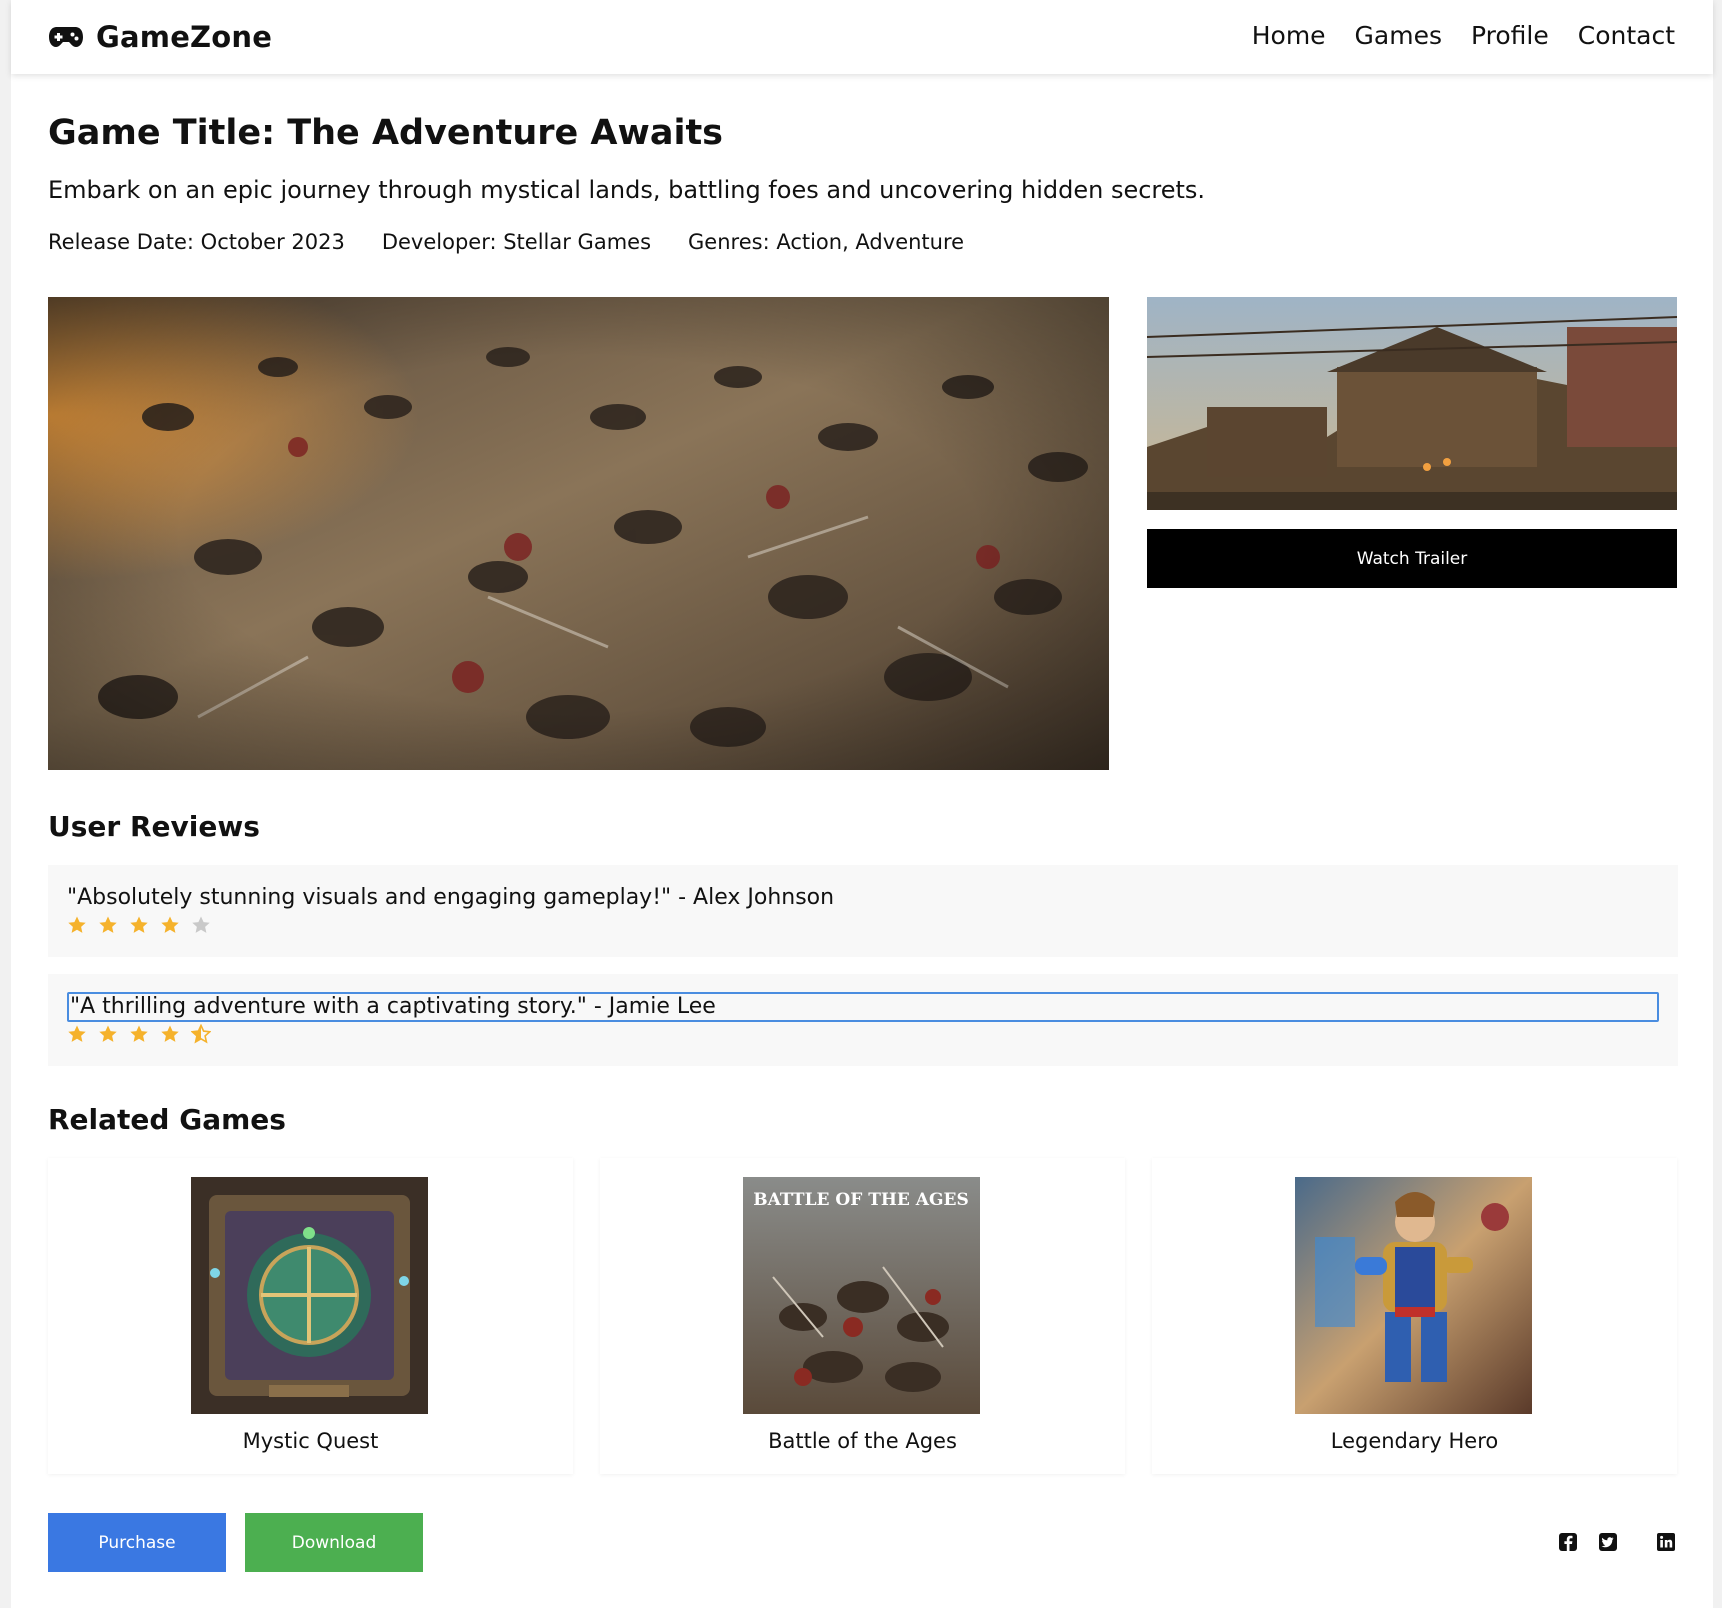  I want to click on reviews-heading: User Reviews, so click(154, 826).